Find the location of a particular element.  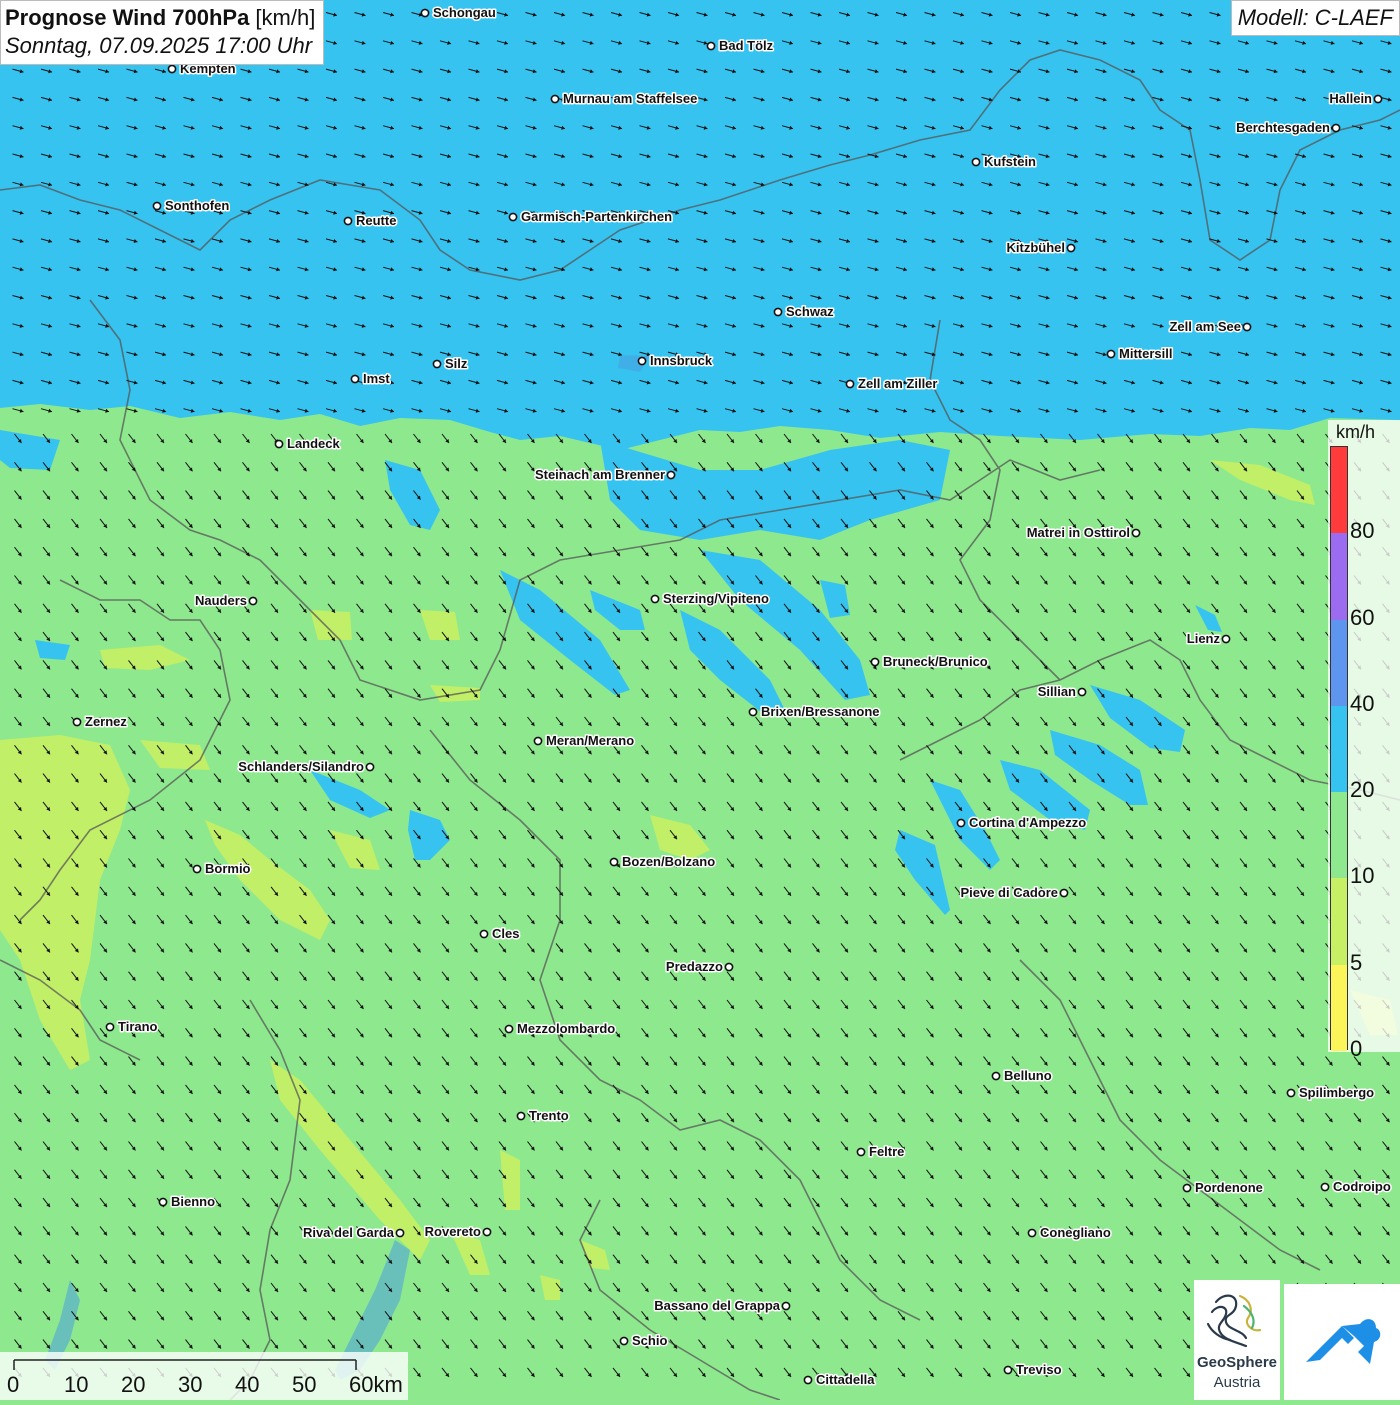

city-marker: Cortina d'Ampezzo is located at coordinates (1022, 823).